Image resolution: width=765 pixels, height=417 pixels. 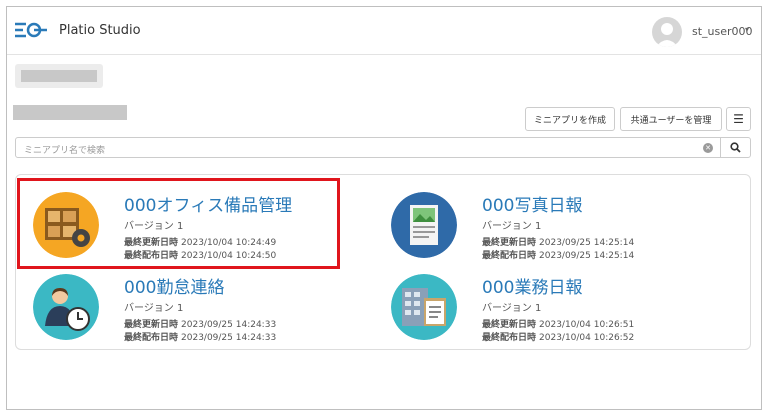 I want to click on last-updated: 最終更新日時 2023/10/04 10:26:51, so click(x=558, y=323).